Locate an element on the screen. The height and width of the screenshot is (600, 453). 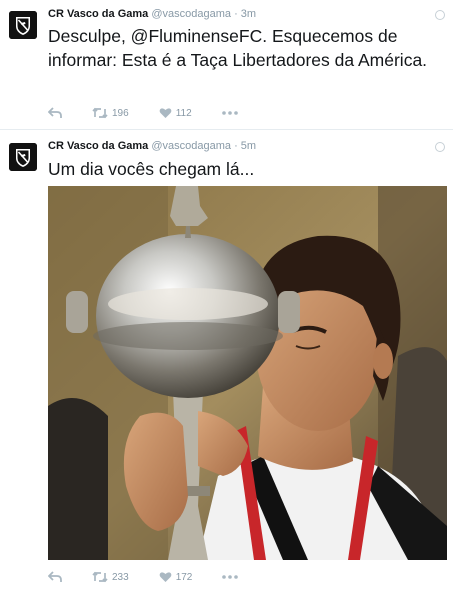
tweet-actions: 233 172 is located at coordinates (158, 577).